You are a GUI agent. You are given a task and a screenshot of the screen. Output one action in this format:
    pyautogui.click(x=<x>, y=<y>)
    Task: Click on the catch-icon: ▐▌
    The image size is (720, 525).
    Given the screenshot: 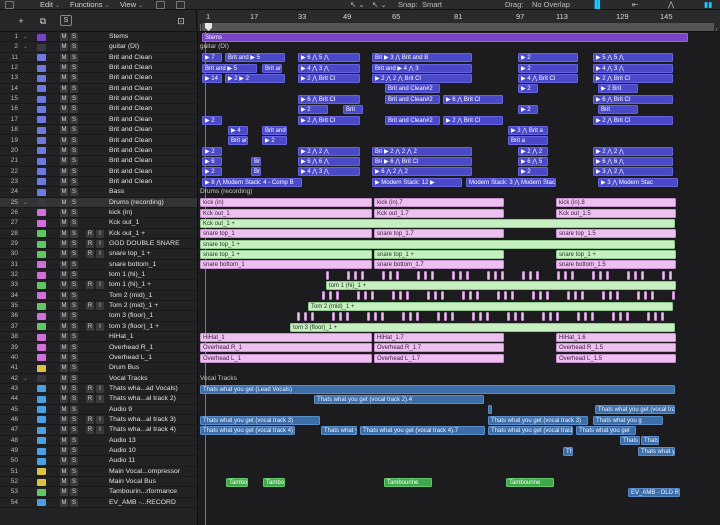 What is the action you would take?
    pyautogui.click(x=597, y=4)
    